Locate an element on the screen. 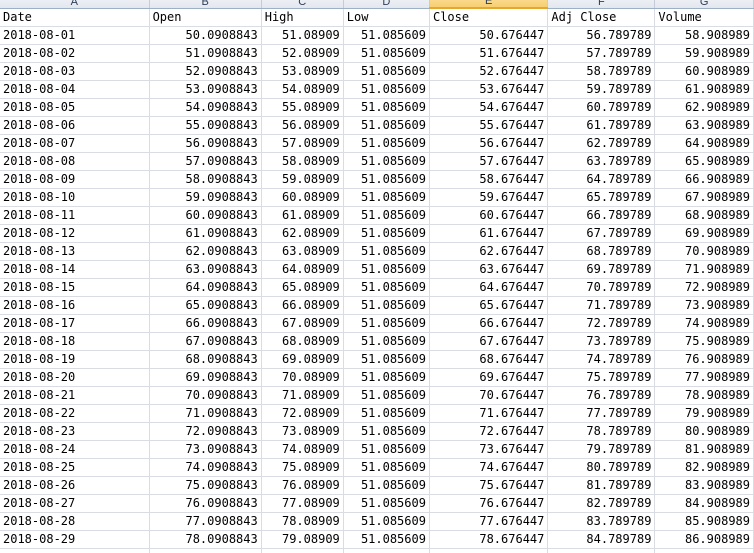  cell-open: 60.0908843 is located at coordinates (205, 215).